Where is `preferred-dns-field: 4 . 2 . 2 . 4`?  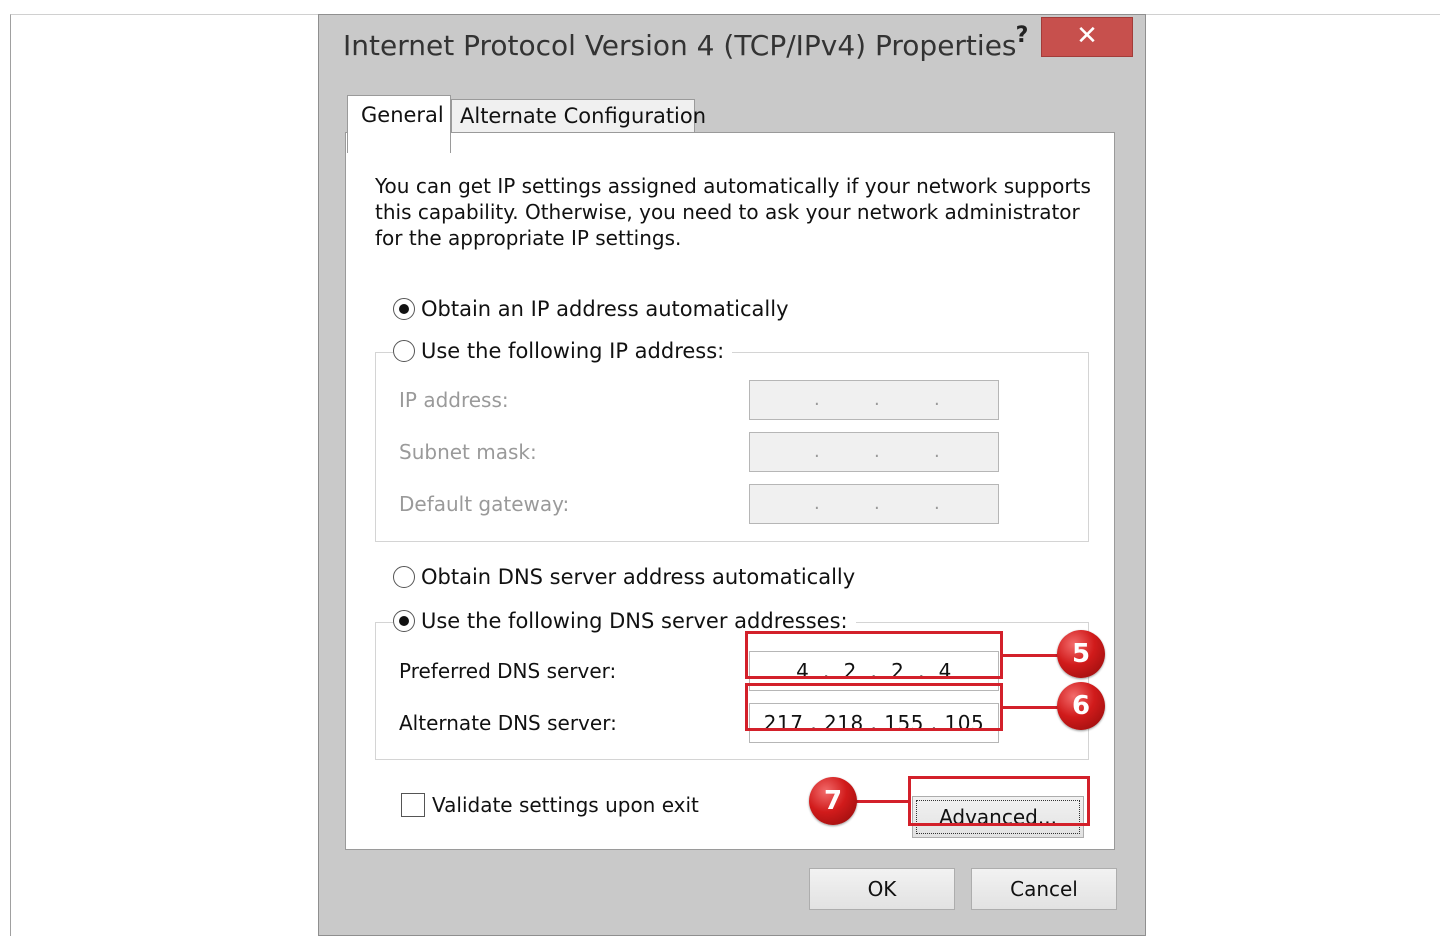
preferred-dns-field: 4 . 2 . 2 . 4 is located at coordinates (874, 671).